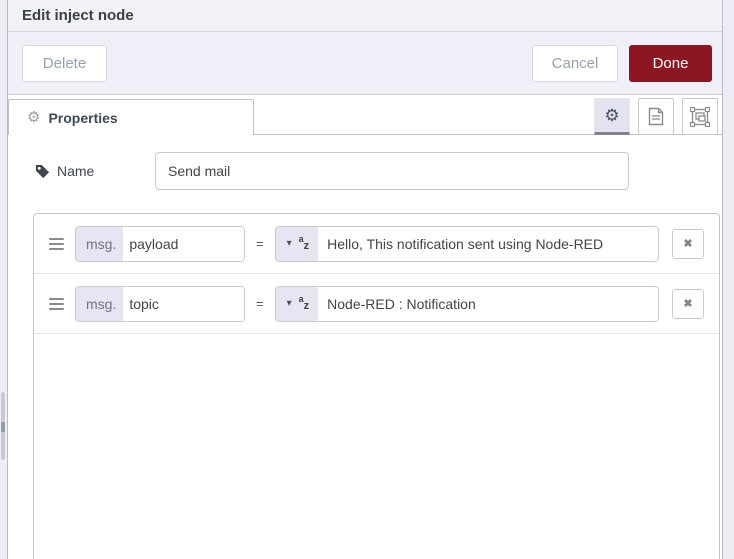  I want to click on properties-tab-button: ⚙, so click(612, 116).